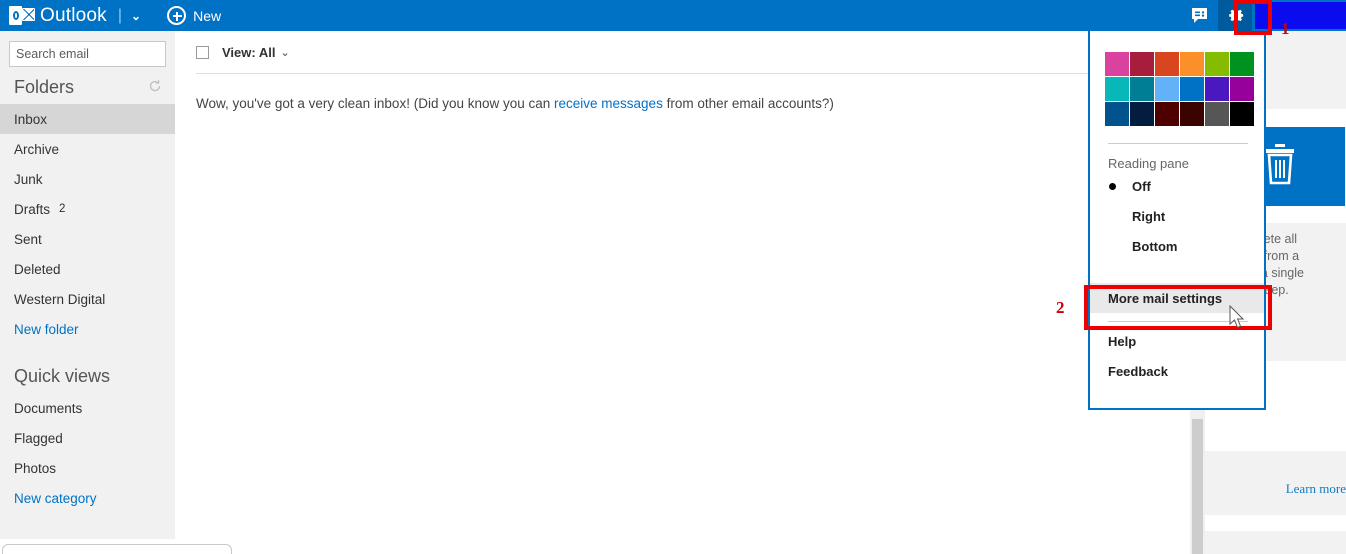  I want to click on sidebar-item-junk: Junk, so click(87, 179).